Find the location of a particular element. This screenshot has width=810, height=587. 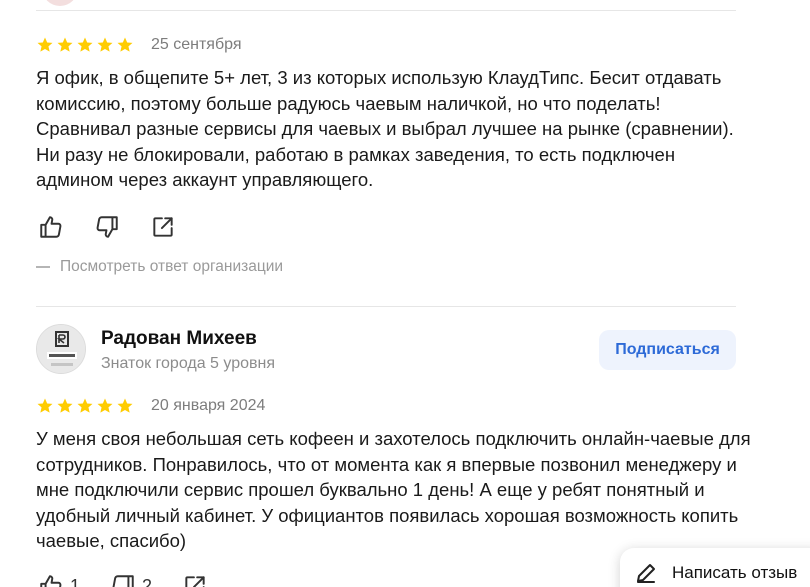

view-org-reply-label: Посмотреть ответ организации is located at coordinates (172, 266).